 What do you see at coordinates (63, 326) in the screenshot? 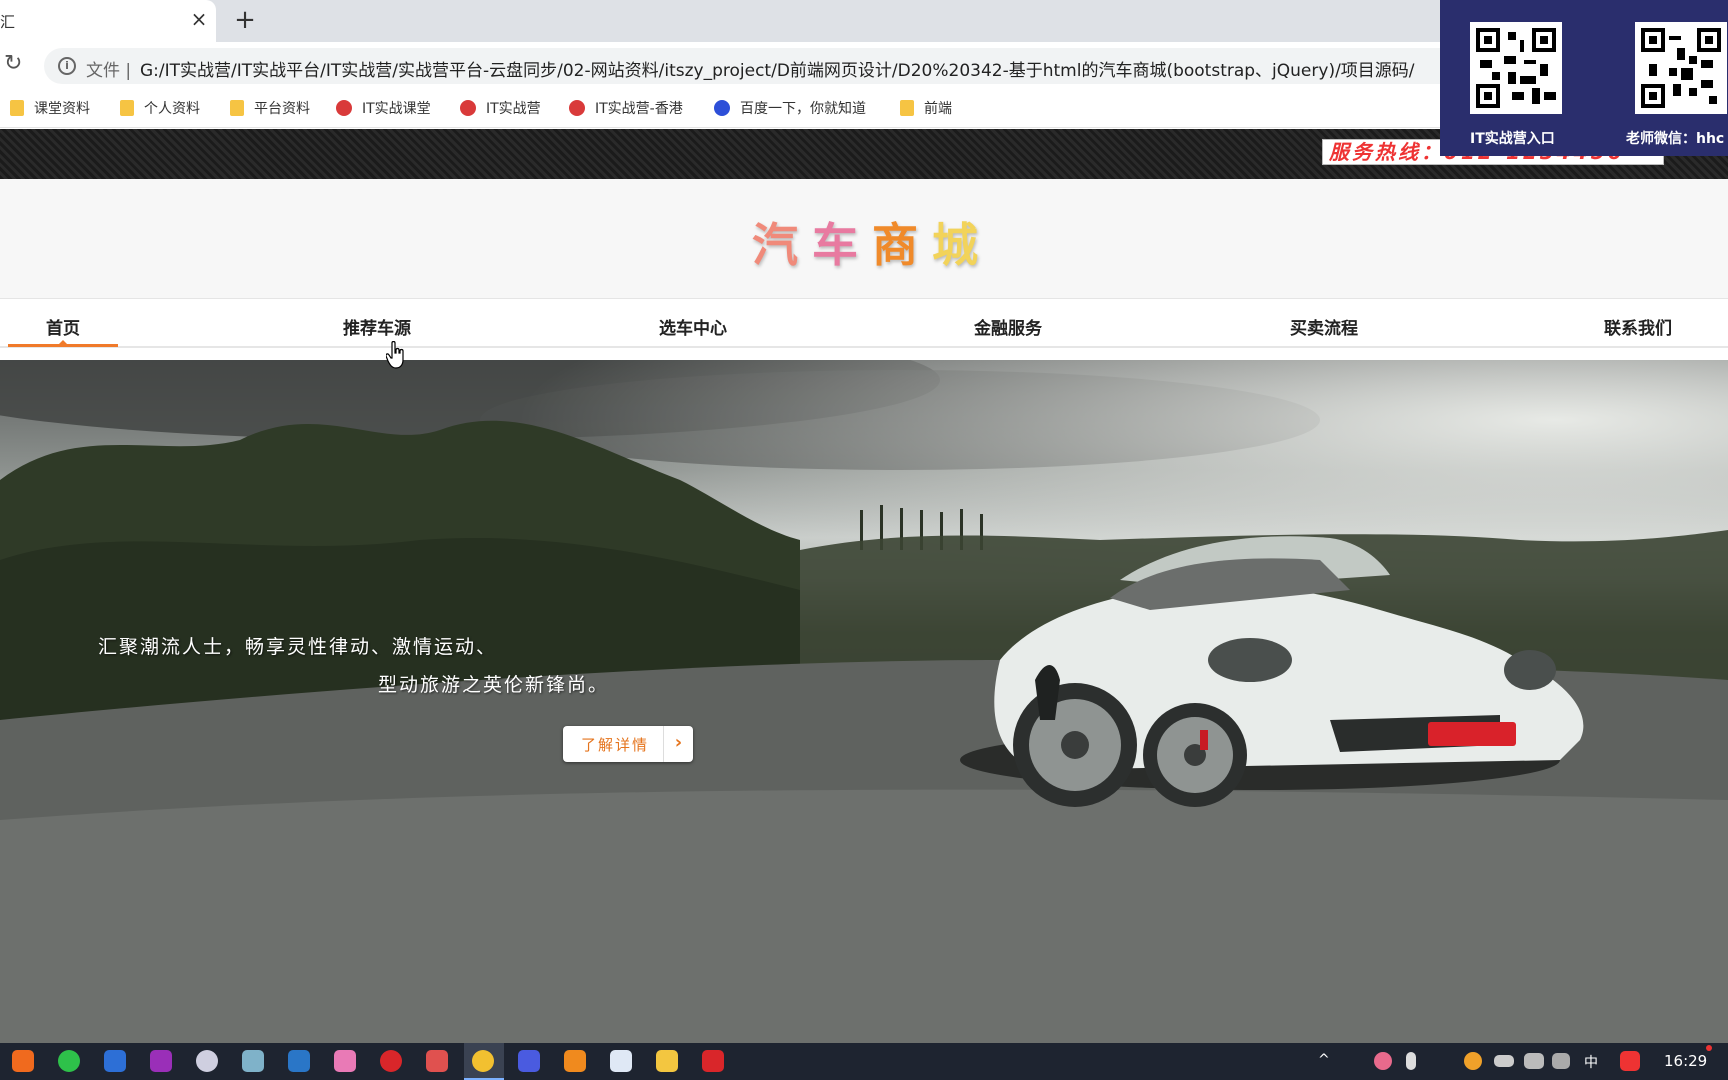
I see `nav-item-home: 首页` at bounding box center [63, 326].